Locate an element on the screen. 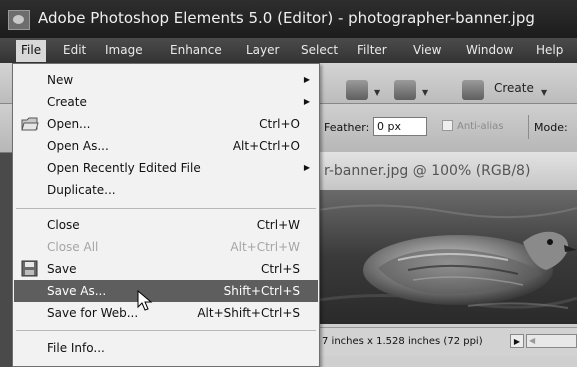 Image resolution: width=577 pixels, height=367 pixels. menu-item-shortcut: Shift+Ctrl+S is located at coordinates (261, 291).